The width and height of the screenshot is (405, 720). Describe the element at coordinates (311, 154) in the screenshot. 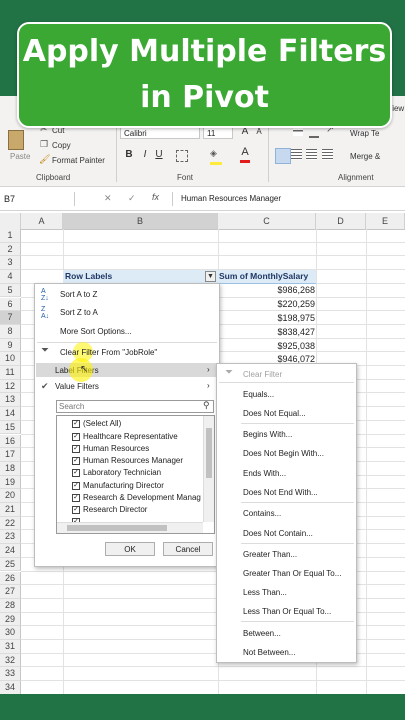

I see `align-right-icon` at that location.